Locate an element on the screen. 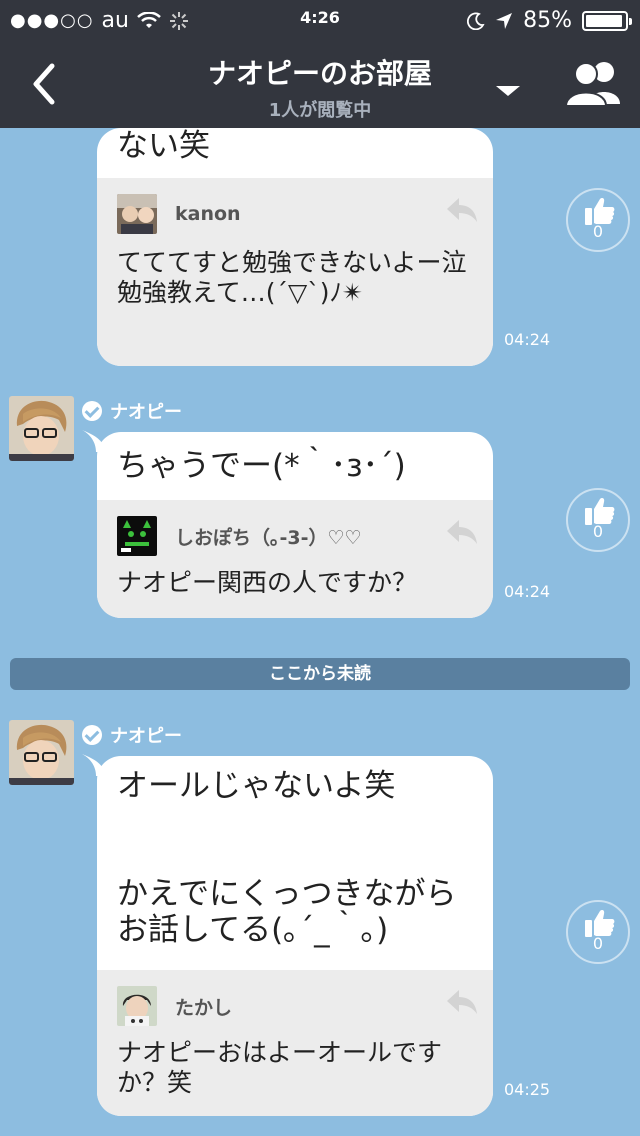  battery-icon is located at coordinates (607, 20).